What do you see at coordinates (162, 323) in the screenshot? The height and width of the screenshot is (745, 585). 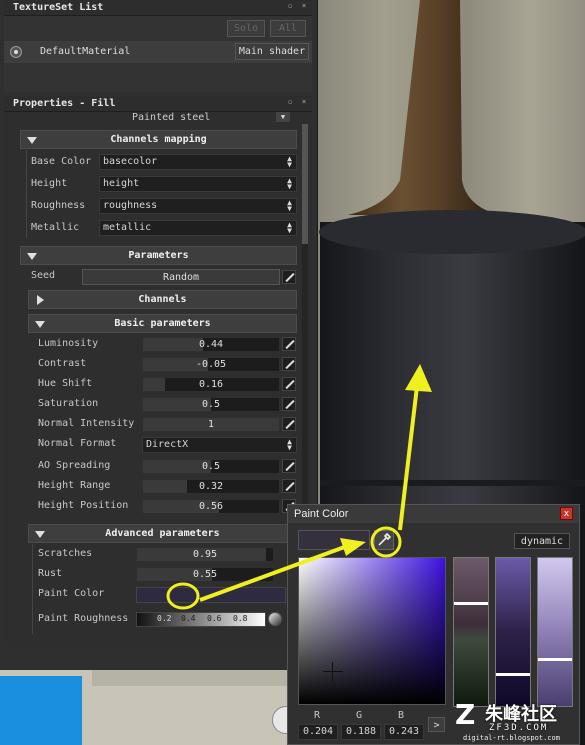 I see `basic-parameters-header: Basic parameters` at bounding box center [162, 323].